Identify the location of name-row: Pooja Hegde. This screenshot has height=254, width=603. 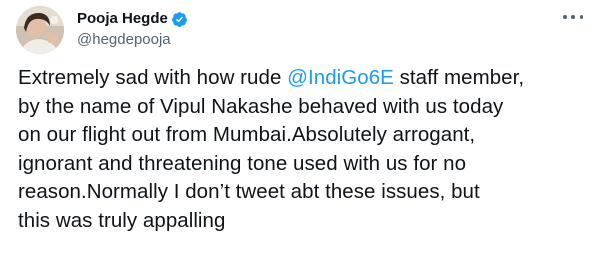
(132, 19).